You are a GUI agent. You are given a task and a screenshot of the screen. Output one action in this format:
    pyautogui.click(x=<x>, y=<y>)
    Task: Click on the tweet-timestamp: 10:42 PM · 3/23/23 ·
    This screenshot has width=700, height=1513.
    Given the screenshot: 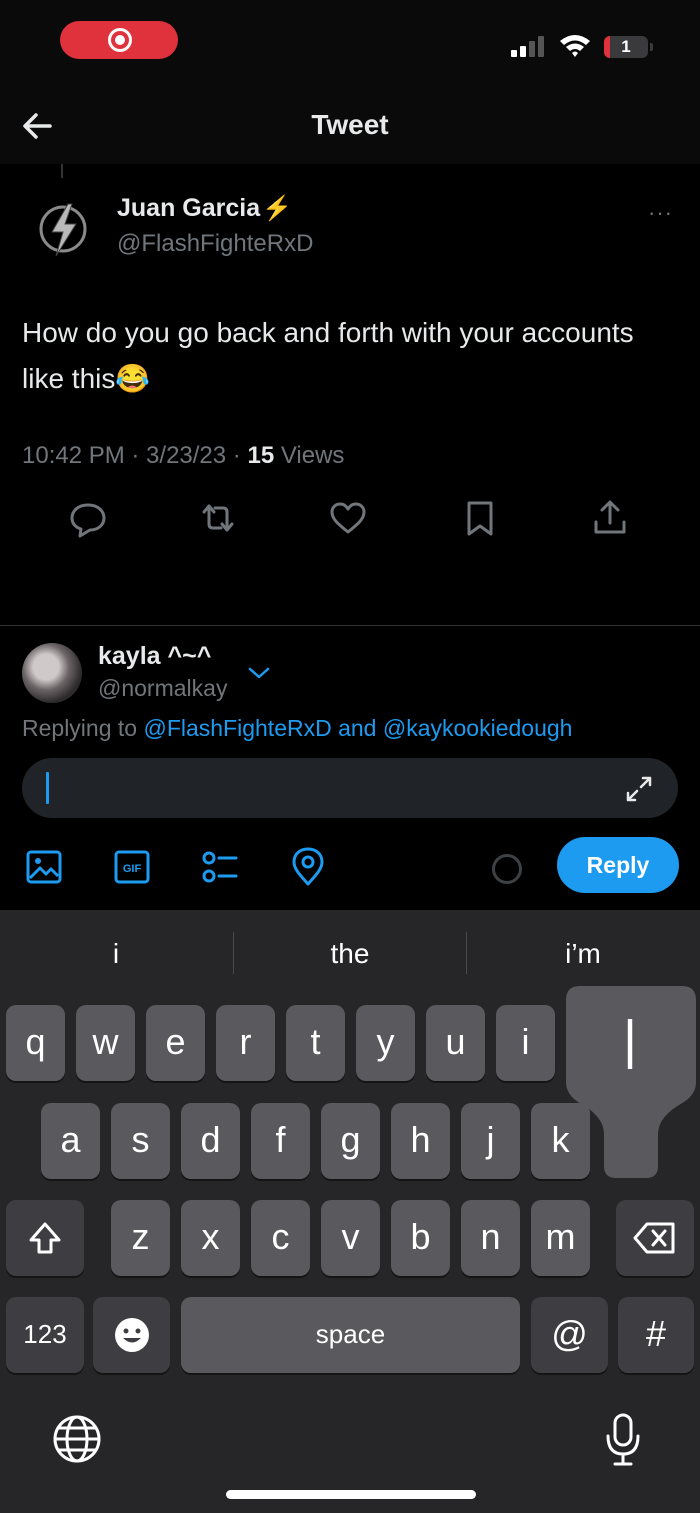 What is the action you would take?
    pyautogui.click(x=135, y=455)
    